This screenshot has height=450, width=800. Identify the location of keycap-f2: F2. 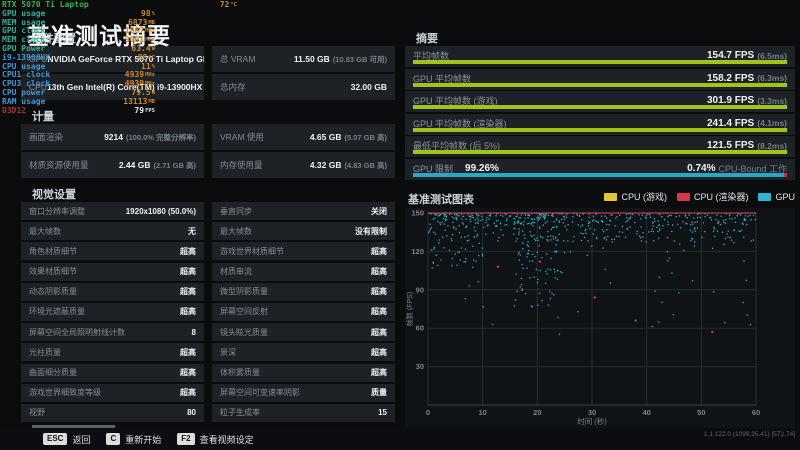
(186, 439).